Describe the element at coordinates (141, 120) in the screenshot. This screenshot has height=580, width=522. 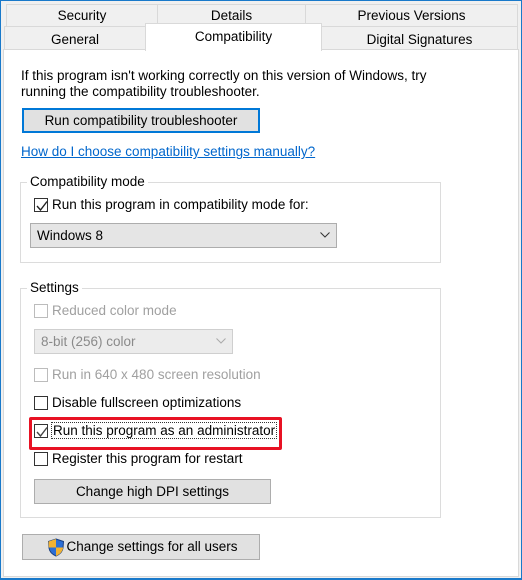
I see `run-troubleshooter-button: Run compatibility troubleshooter` at that location.